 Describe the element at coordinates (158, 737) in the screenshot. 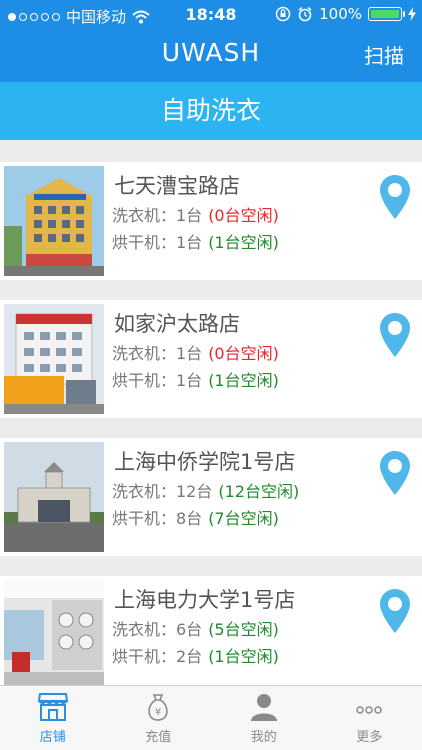

I see `tab-label: 充值` at that location.